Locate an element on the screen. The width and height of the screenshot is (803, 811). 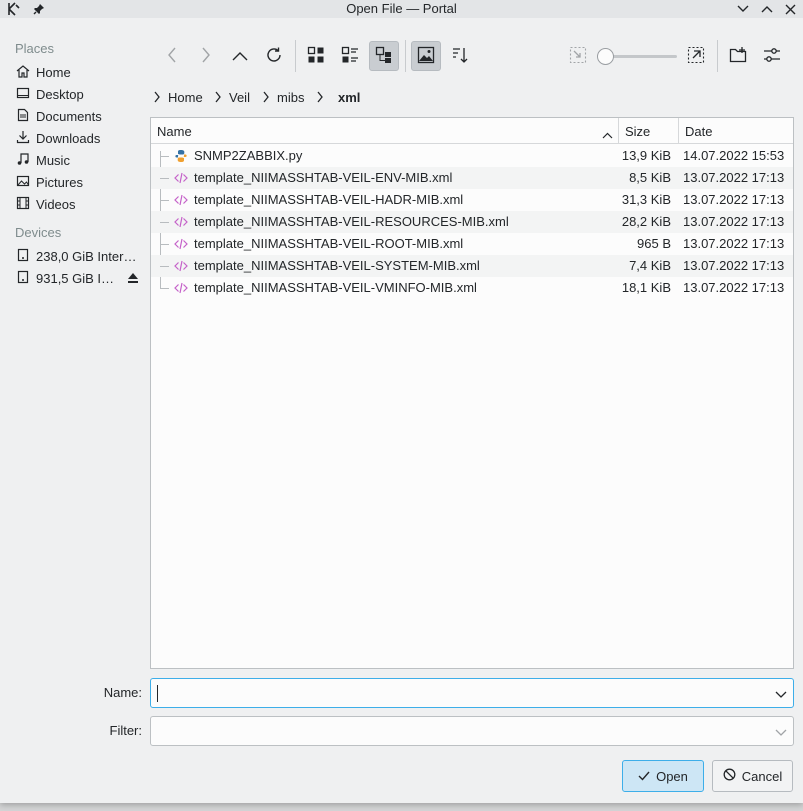
image-preview-icon is located at coordinates (426, 56).